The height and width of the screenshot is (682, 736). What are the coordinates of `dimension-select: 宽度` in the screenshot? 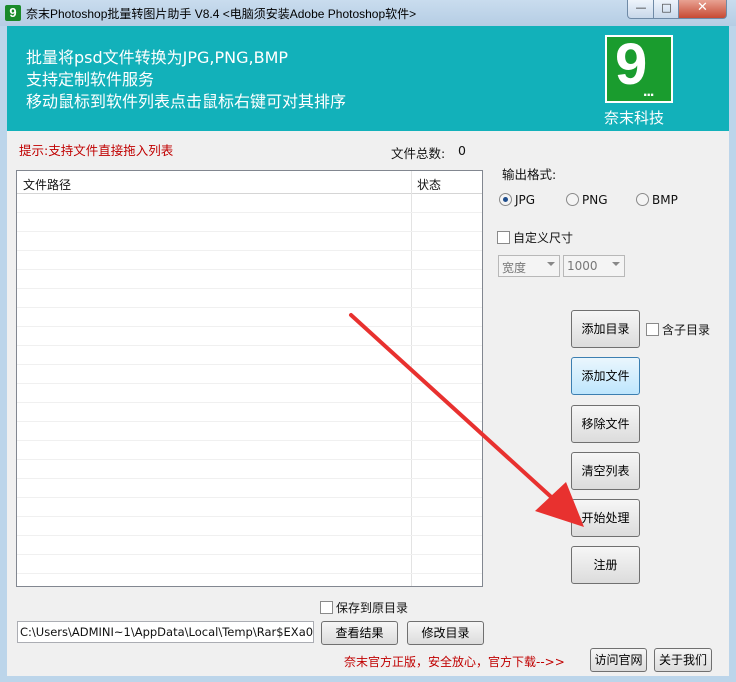 It's located at (529, 266).